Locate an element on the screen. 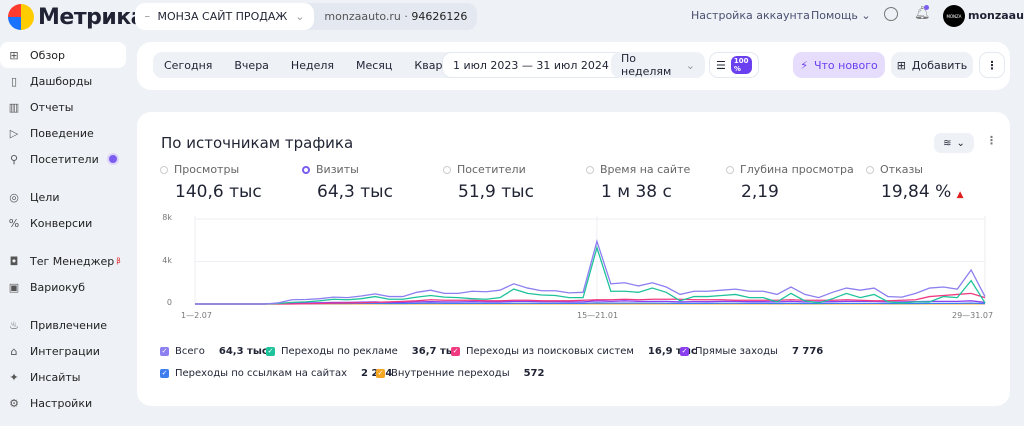 The image size is (1024, 426). legend-item-2: ✓ Переходы из поисковых систем 16,9 тыс is located at coordinates (574, 351).